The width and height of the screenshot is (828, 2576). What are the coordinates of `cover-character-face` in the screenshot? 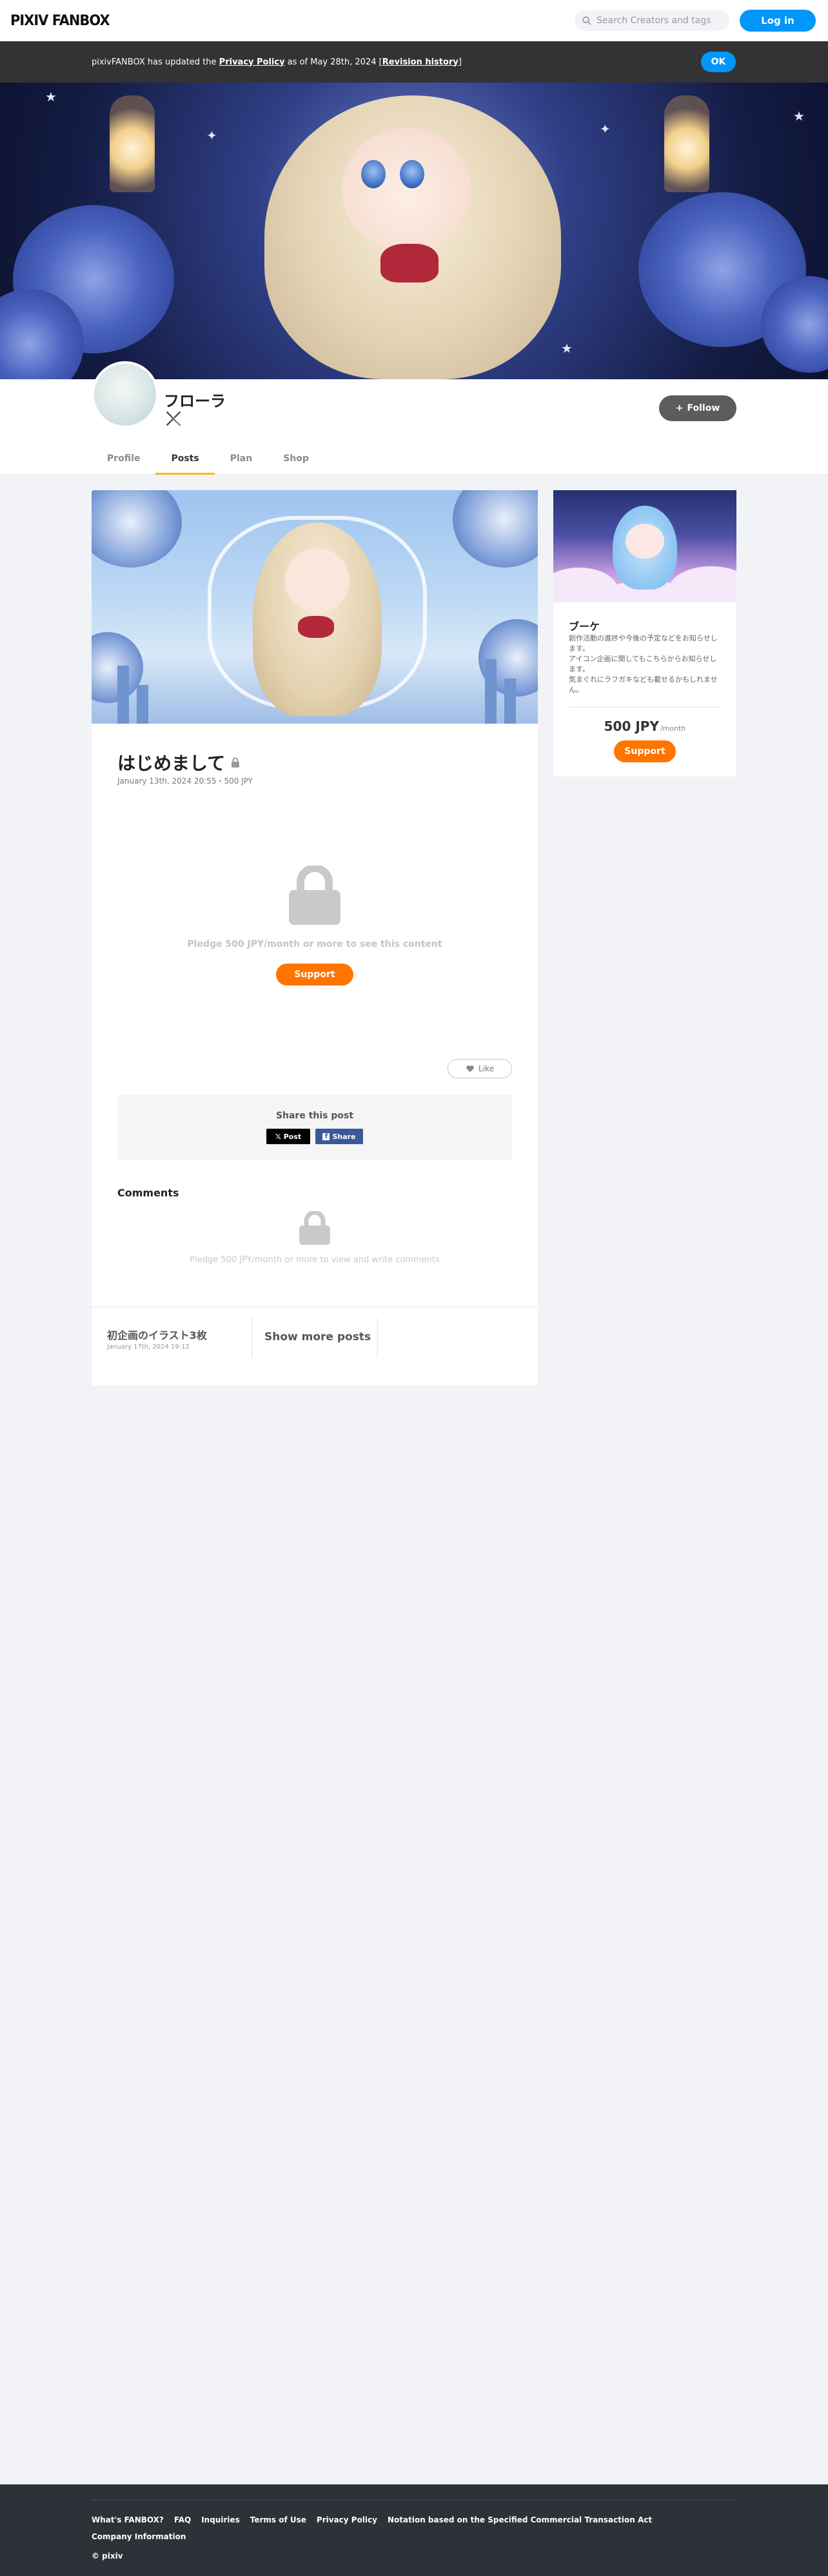 It's located at (406, 189).